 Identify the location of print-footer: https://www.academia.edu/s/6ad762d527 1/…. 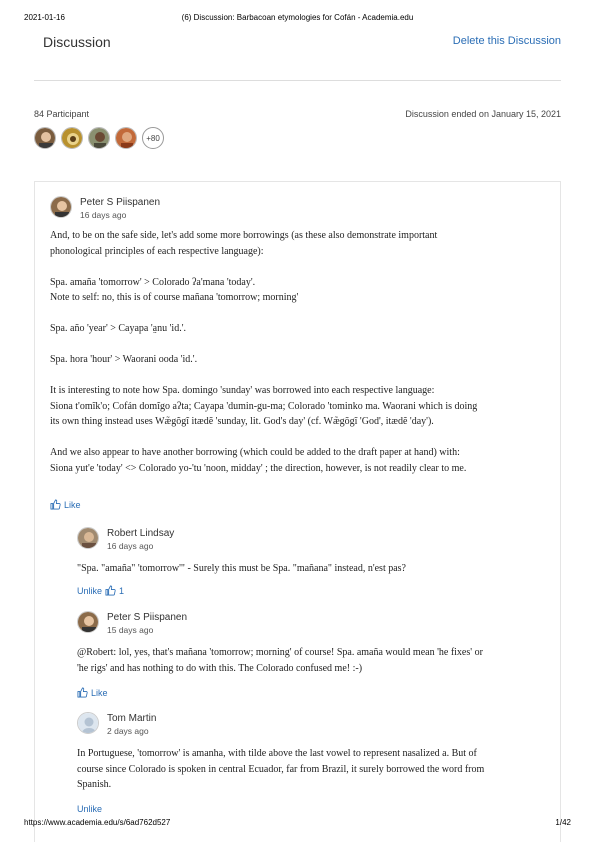
(297, 824).